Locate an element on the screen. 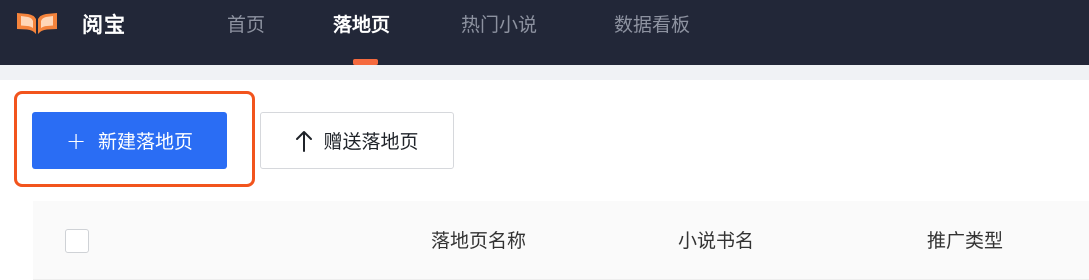 The width and height of the screenshot is (1089, 280). open-book-logo-icon is located at coordinates (37, 23).